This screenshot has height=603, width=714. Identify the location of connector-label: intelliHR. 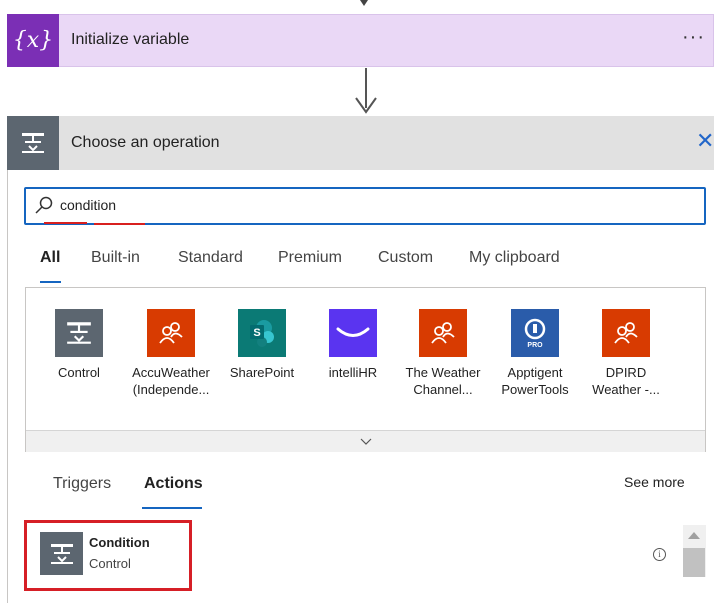
(353, 372).